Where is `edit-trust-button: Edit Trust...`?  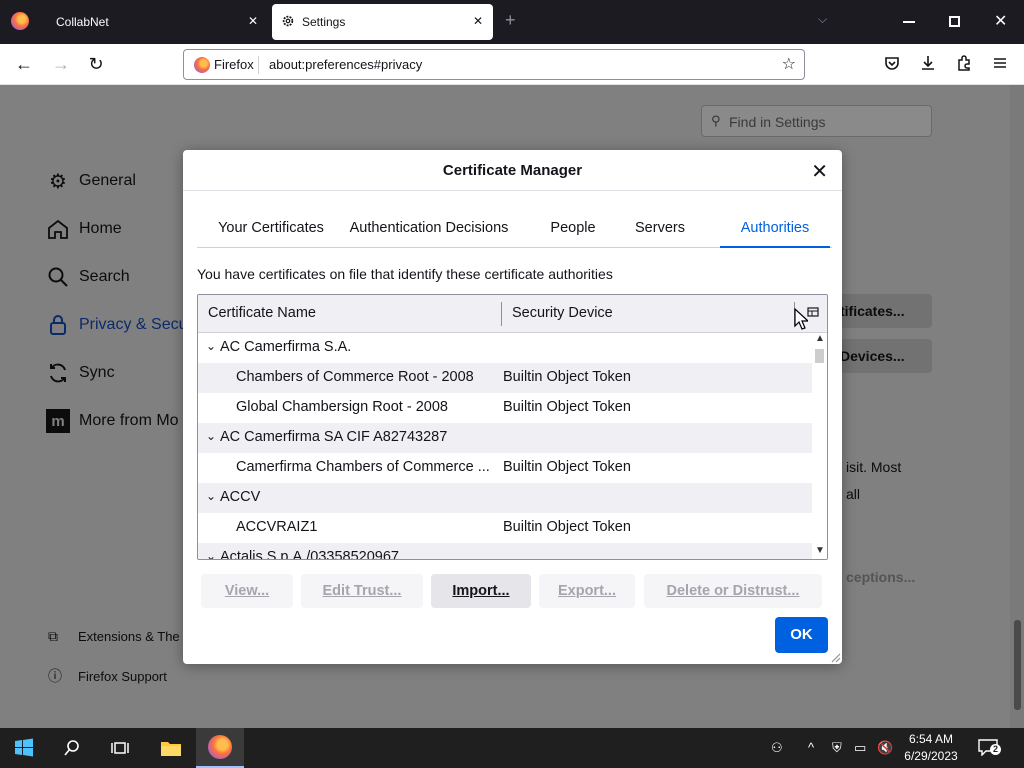
edit-trust-button: Edit Trust... is located at coordinates (362, 591).